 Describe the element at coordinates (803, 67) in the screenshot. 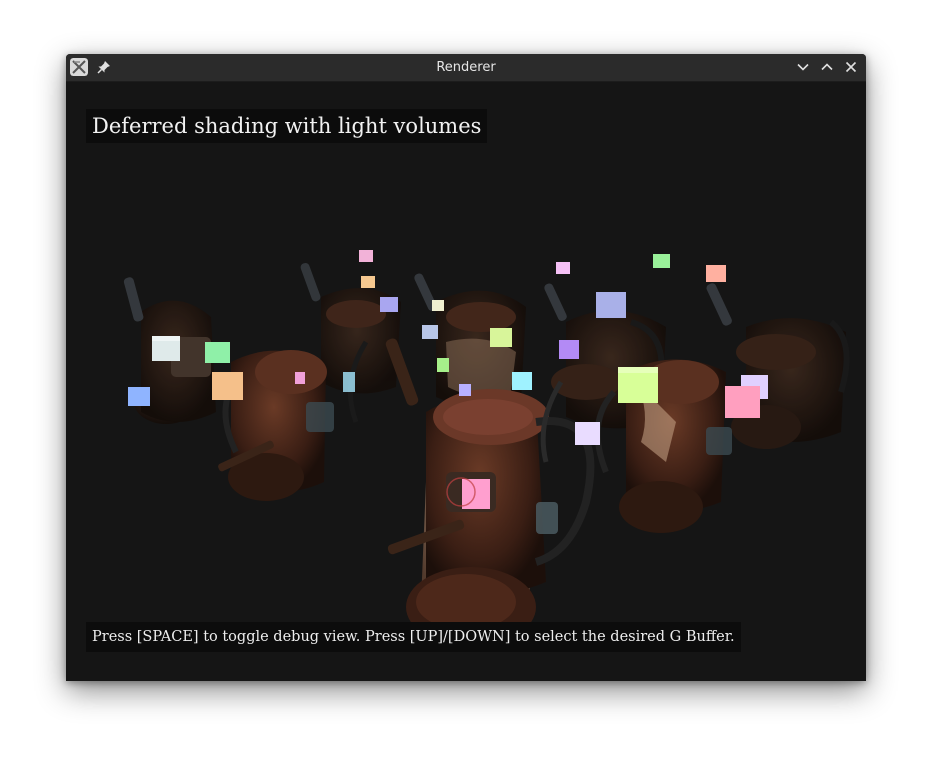

I see `minimize-icon` at that location.